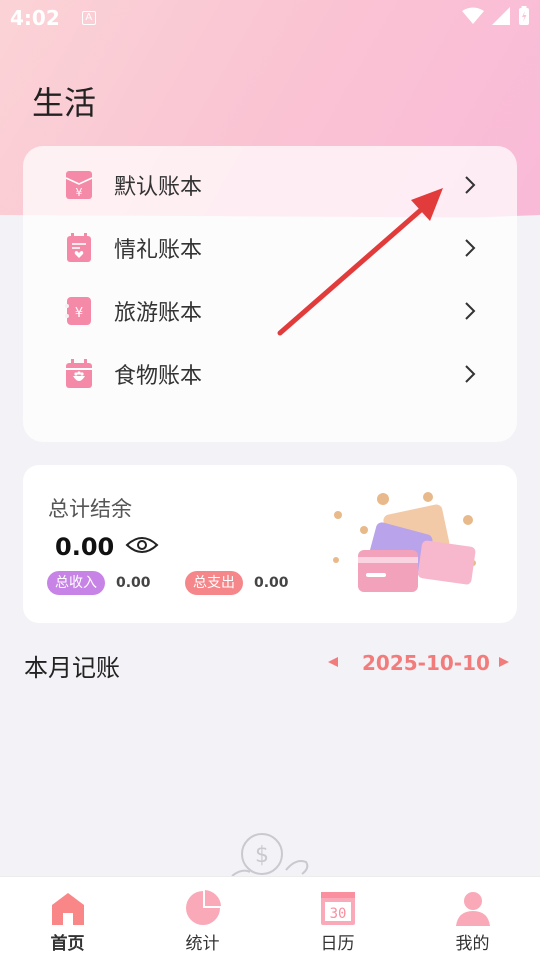  I want to click on tab-label: 我的, so click(472, 944).